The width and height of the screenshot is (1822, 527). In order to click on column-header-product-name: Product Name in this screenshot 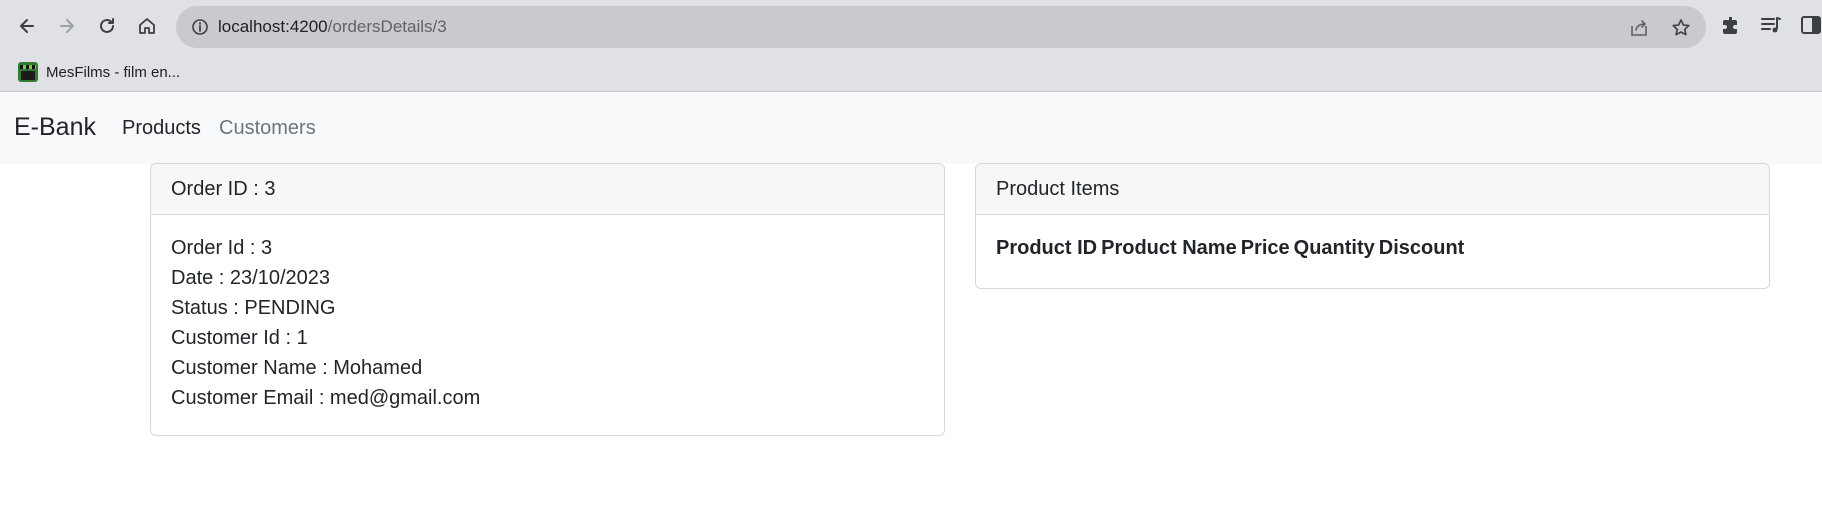, I will do `click(1169, 248)`.